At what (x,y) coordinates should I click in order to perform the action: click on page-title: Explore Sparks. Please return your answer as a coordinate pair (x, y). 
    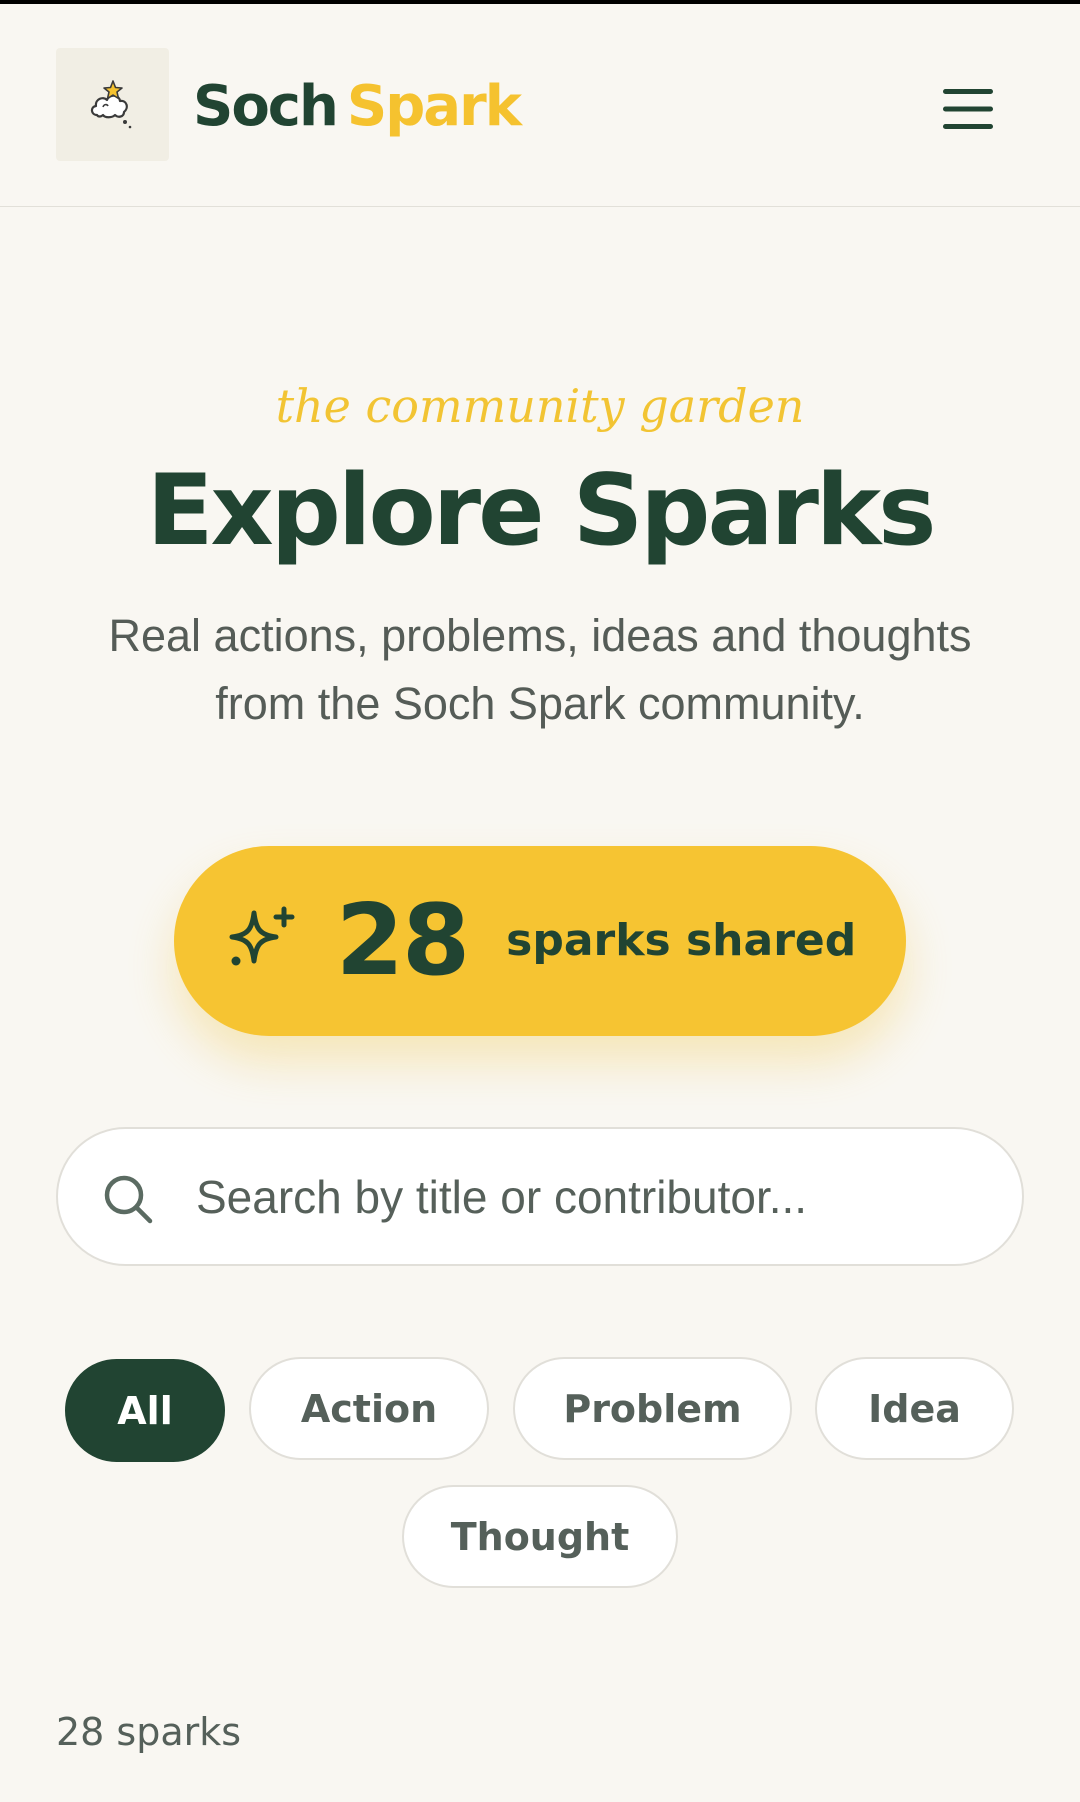
    Looking at the image, I should click on (541, 511).